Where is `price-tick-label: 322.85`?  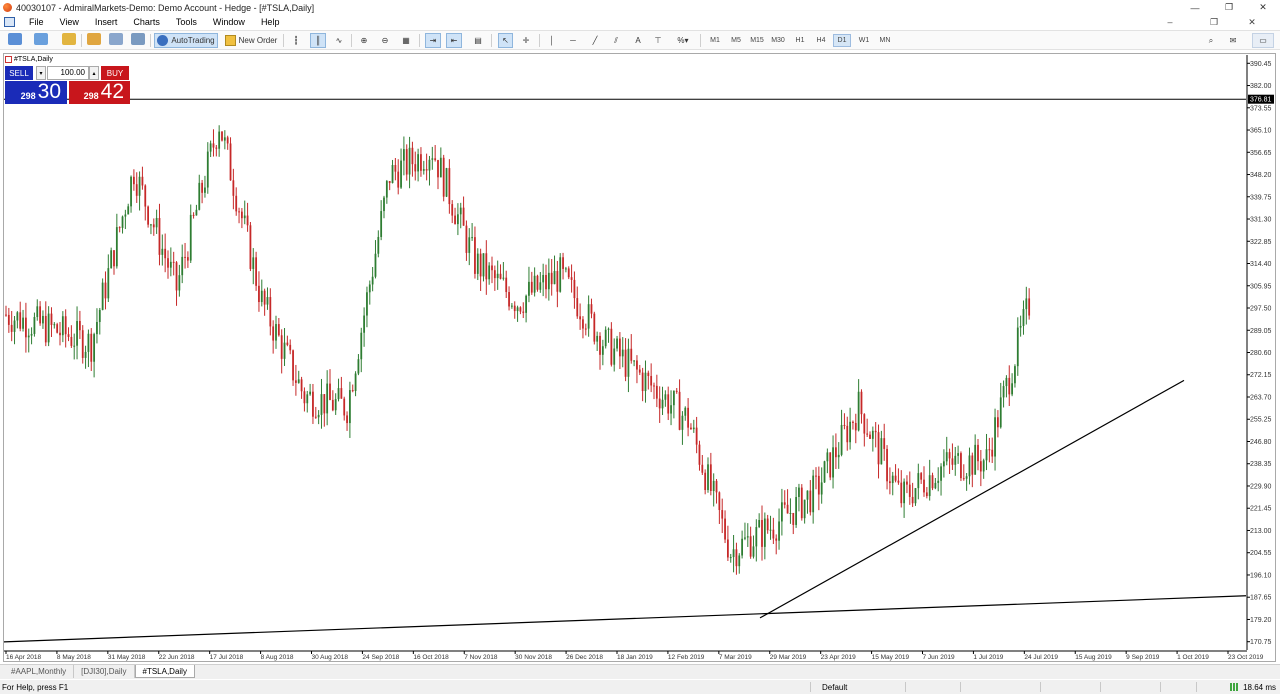
price-tick-label: 322.85 is located at coordinates (1261, 242).